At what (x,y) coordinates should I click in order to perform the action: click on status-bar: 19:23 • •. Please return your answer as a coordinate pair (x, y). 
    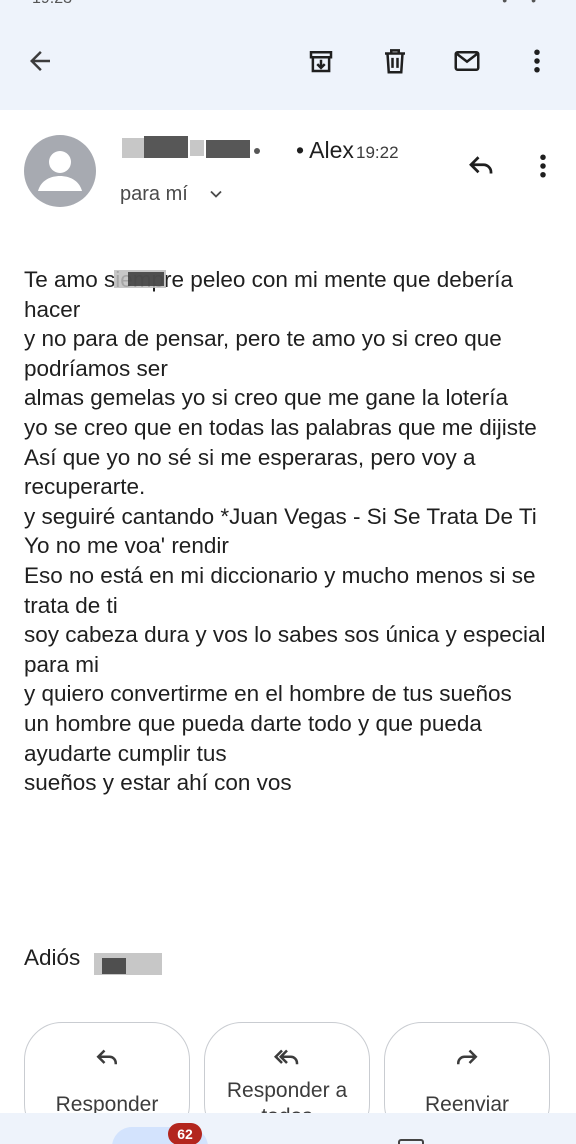
    Looking at the image, I should click on (288, 6).